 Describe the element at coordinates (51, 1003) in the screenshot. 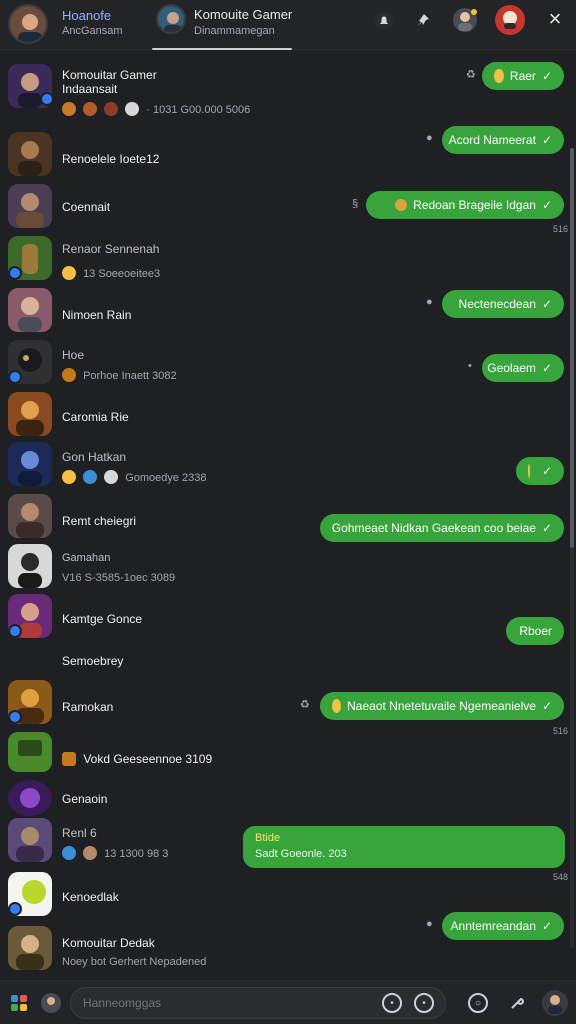

I see `avatar-icon` at that location.